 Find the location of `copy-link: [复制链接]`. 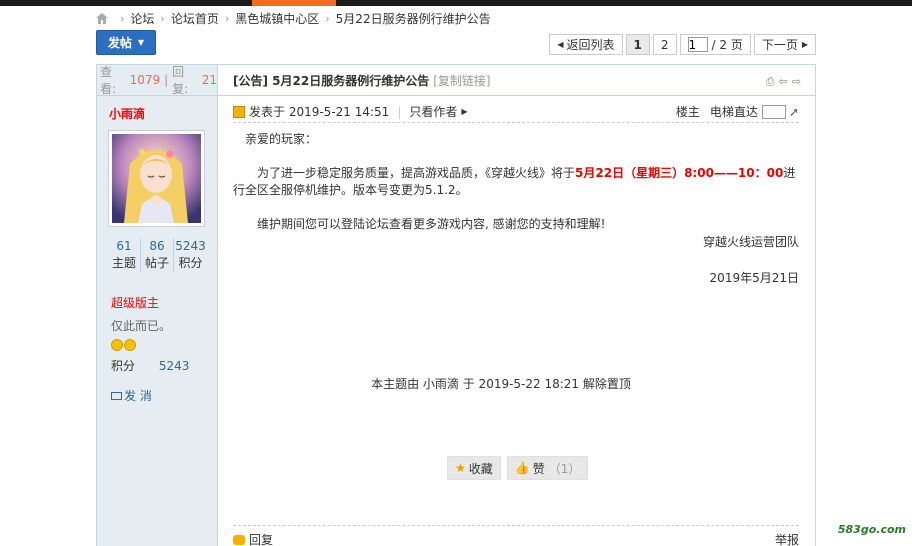

copy-link: [复制链接] is located at coordinates (461, 80).